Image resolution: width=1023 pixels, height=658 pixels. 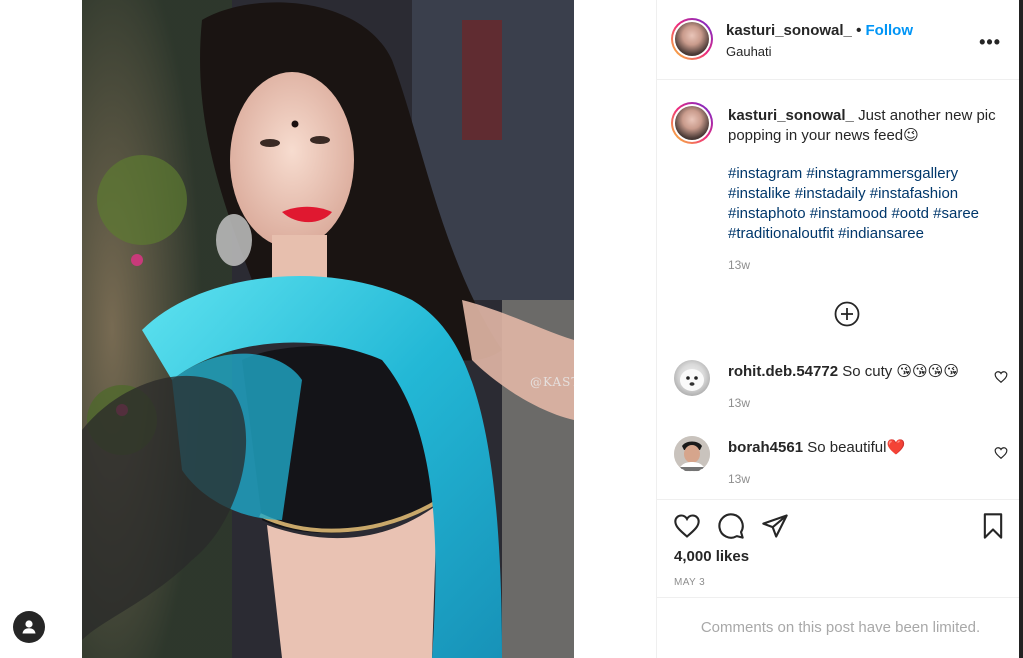 I want to click on comments-limited-notice: Comments on this post have been limited., so click(x=840, y=627).